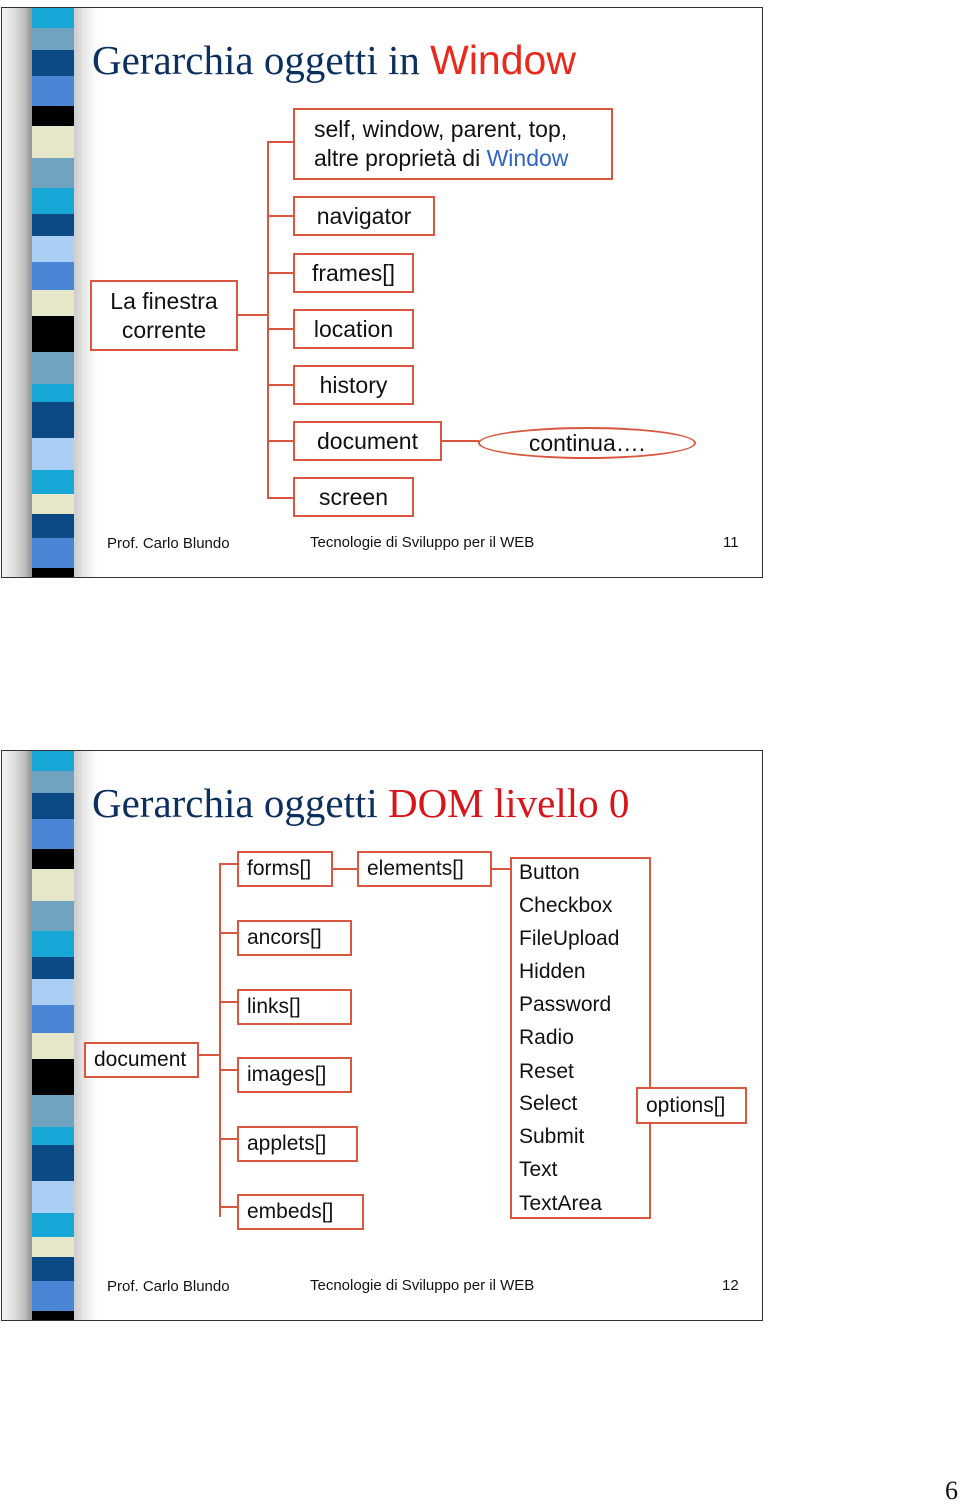 This screenshot has width=960, height=1506. Describe the element at coordinates (569, 938) in the screenshot. I see `list-item: FileUpload` at that location.